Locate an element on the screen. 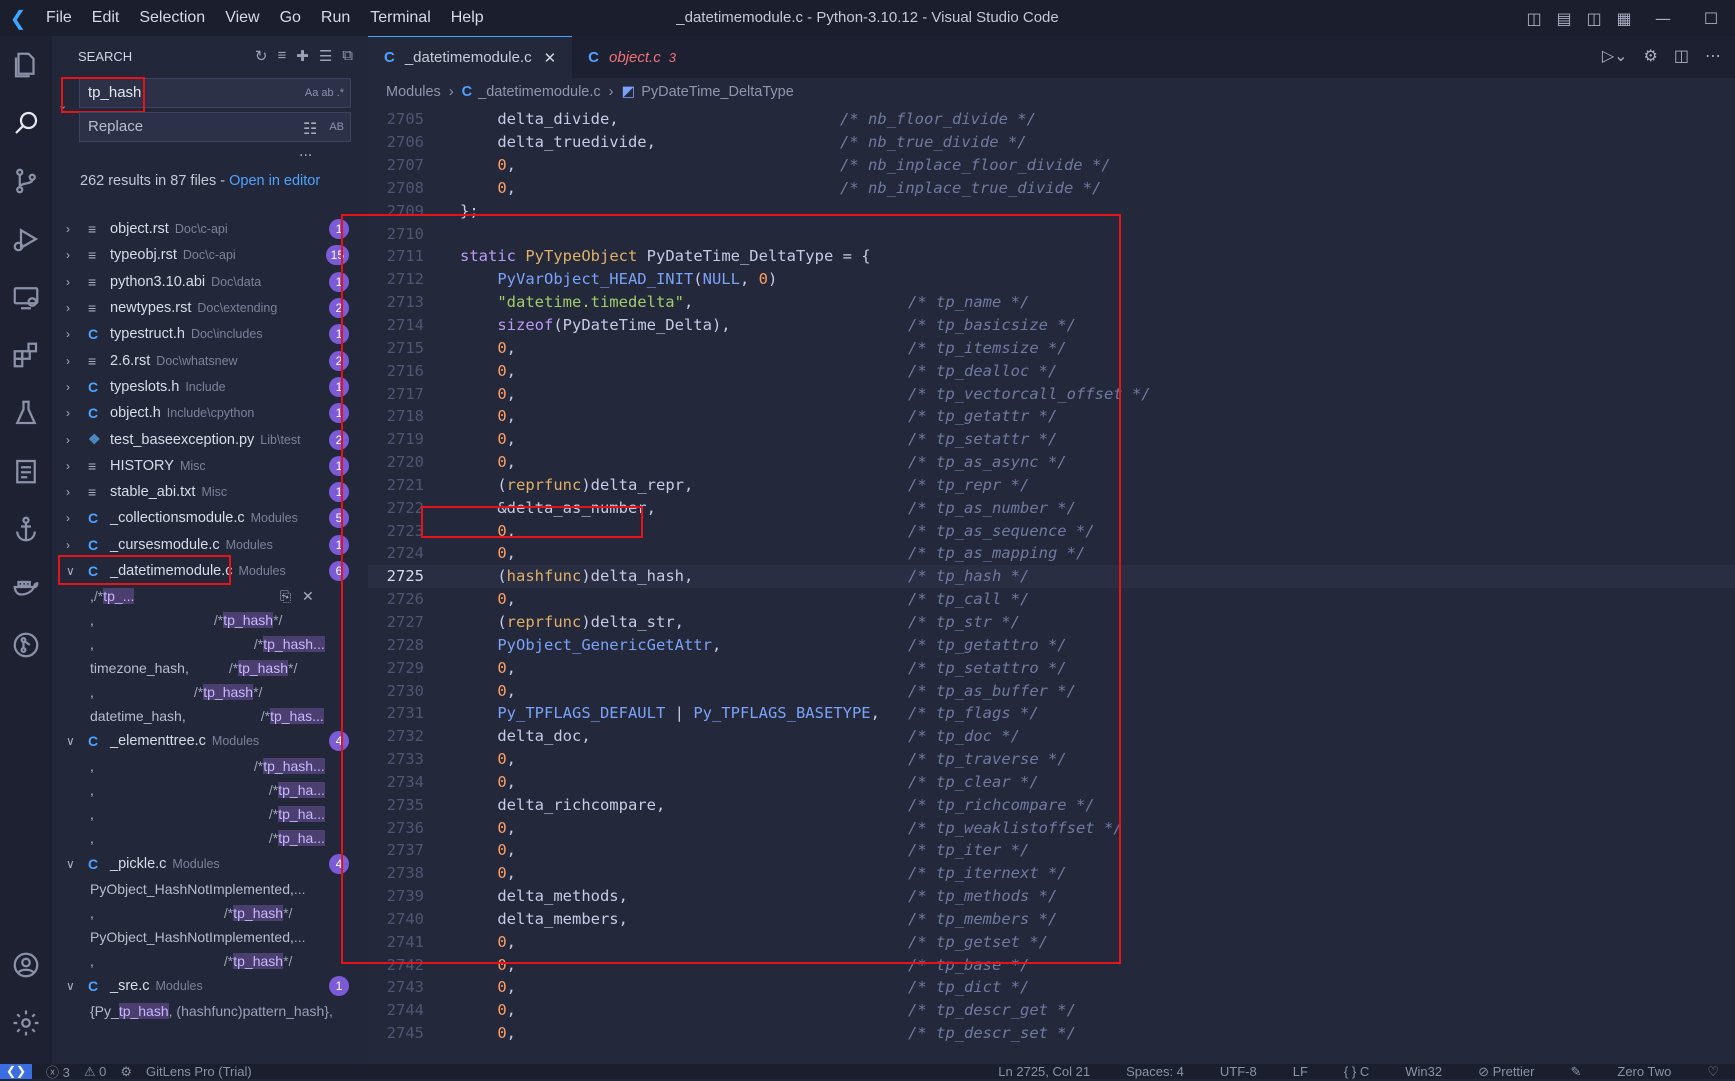  gitlens-icon is located at coordinates (26, 645).